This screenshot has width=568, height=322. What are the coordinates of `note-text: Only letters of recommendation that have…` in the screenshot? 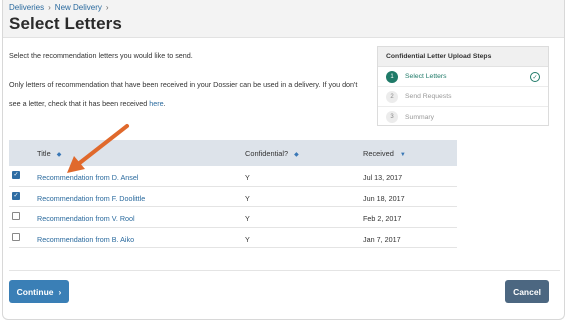 It's located at (186, 94).